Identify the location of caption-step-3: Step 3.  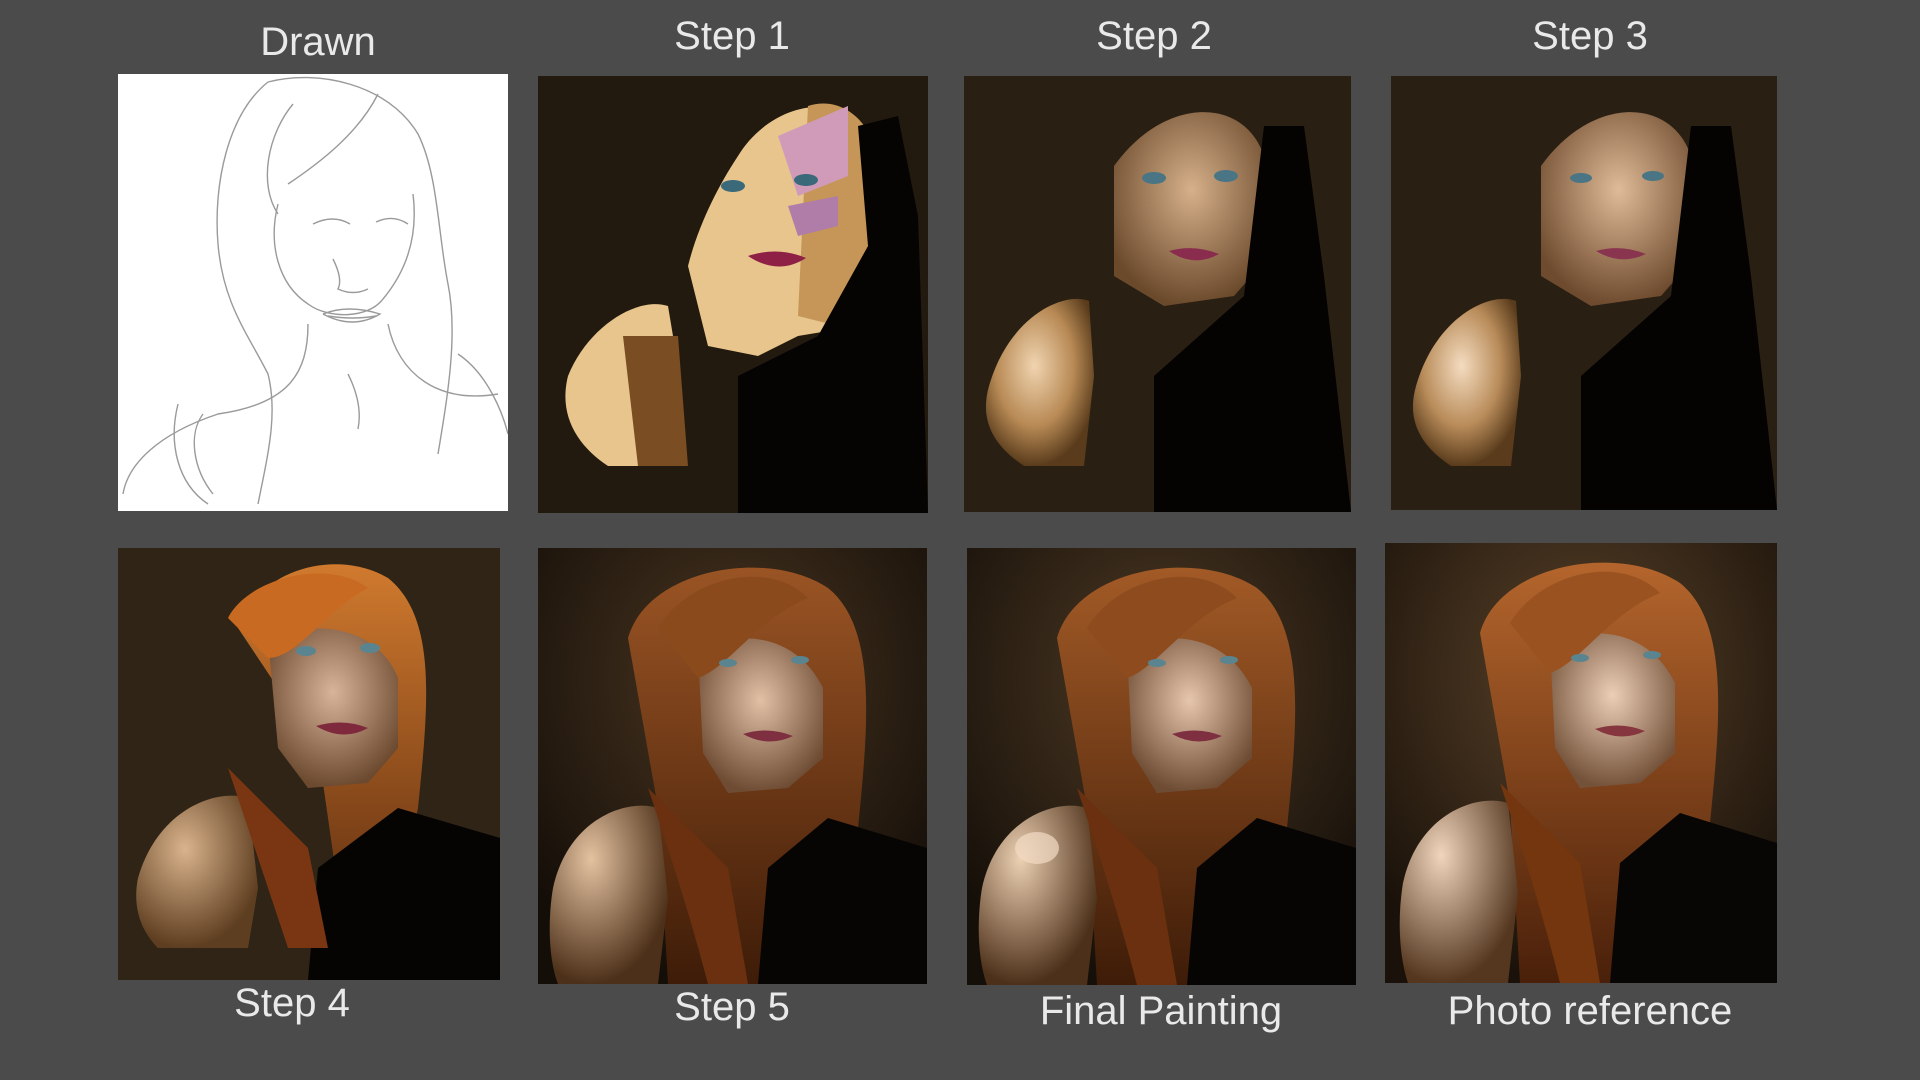
(1590, 36).